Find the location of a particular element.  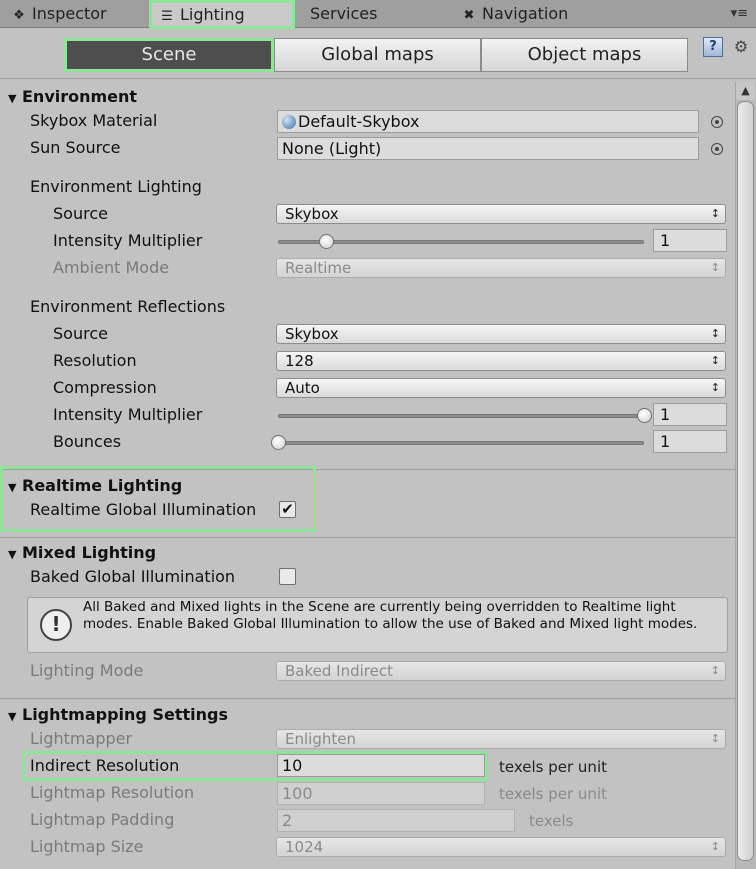

lighting-mode-label: Lighting Mode is located at coordinates (87, 670).